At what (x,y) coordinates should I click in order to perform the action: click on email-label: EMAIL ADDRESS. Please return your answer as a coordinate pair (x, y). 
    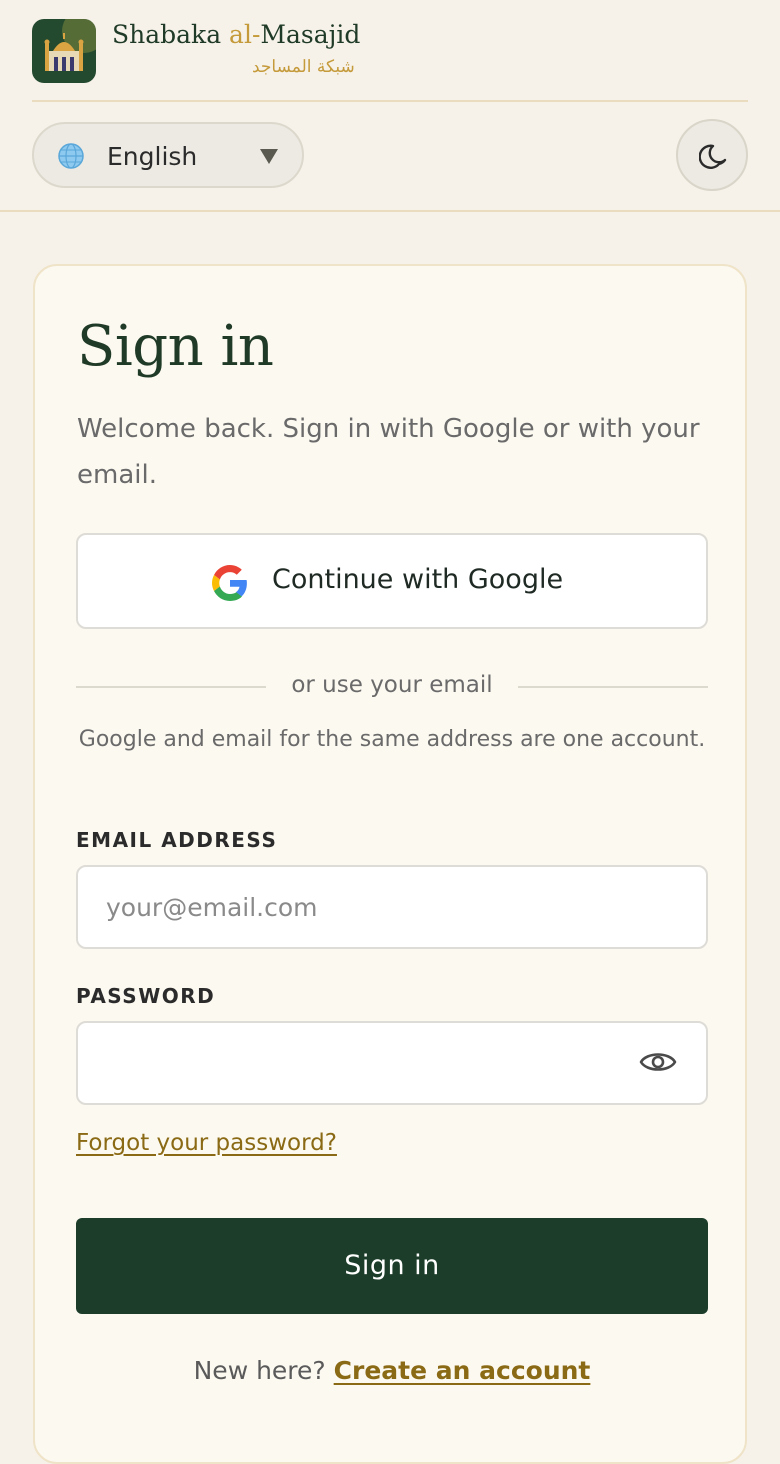
    Looking at the image, I should click on (177, 840).